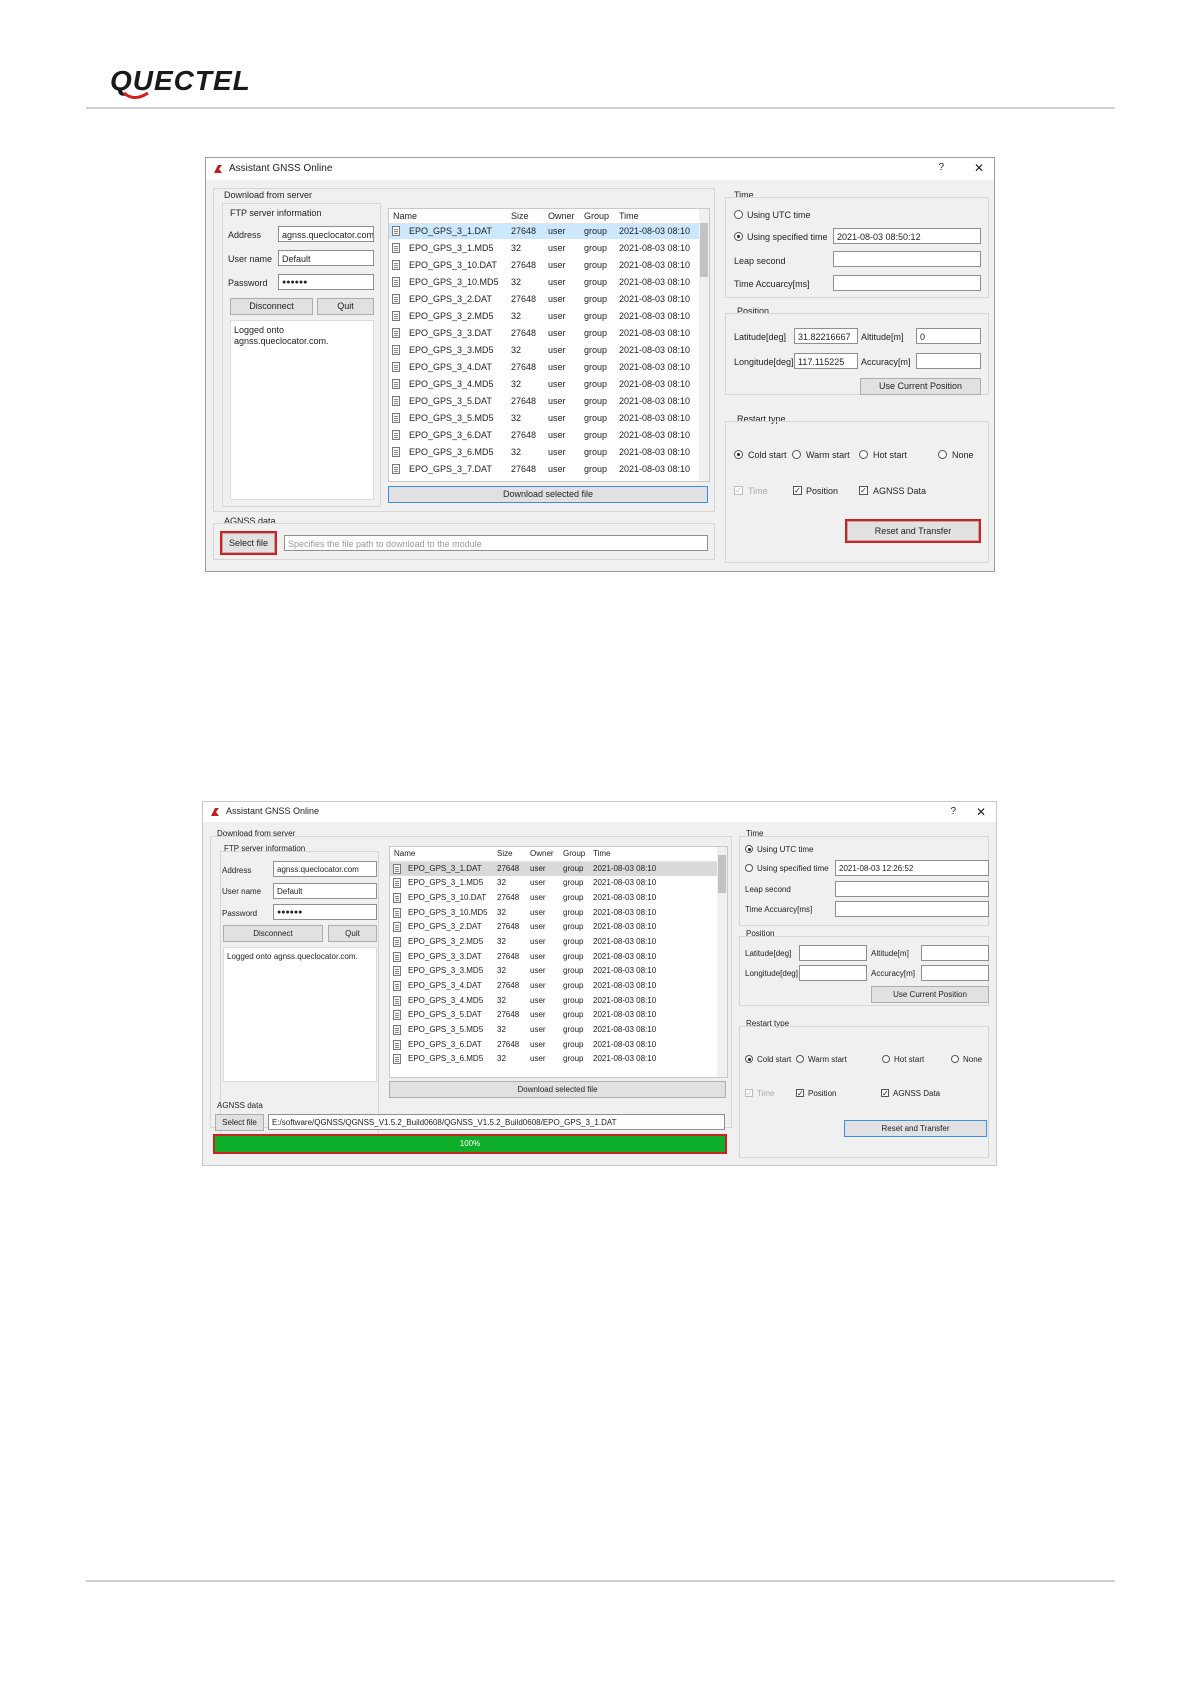 The height and width of the screenshot is (1684, 1191). I want to click on altitude-input: 0, so click(948, 336).